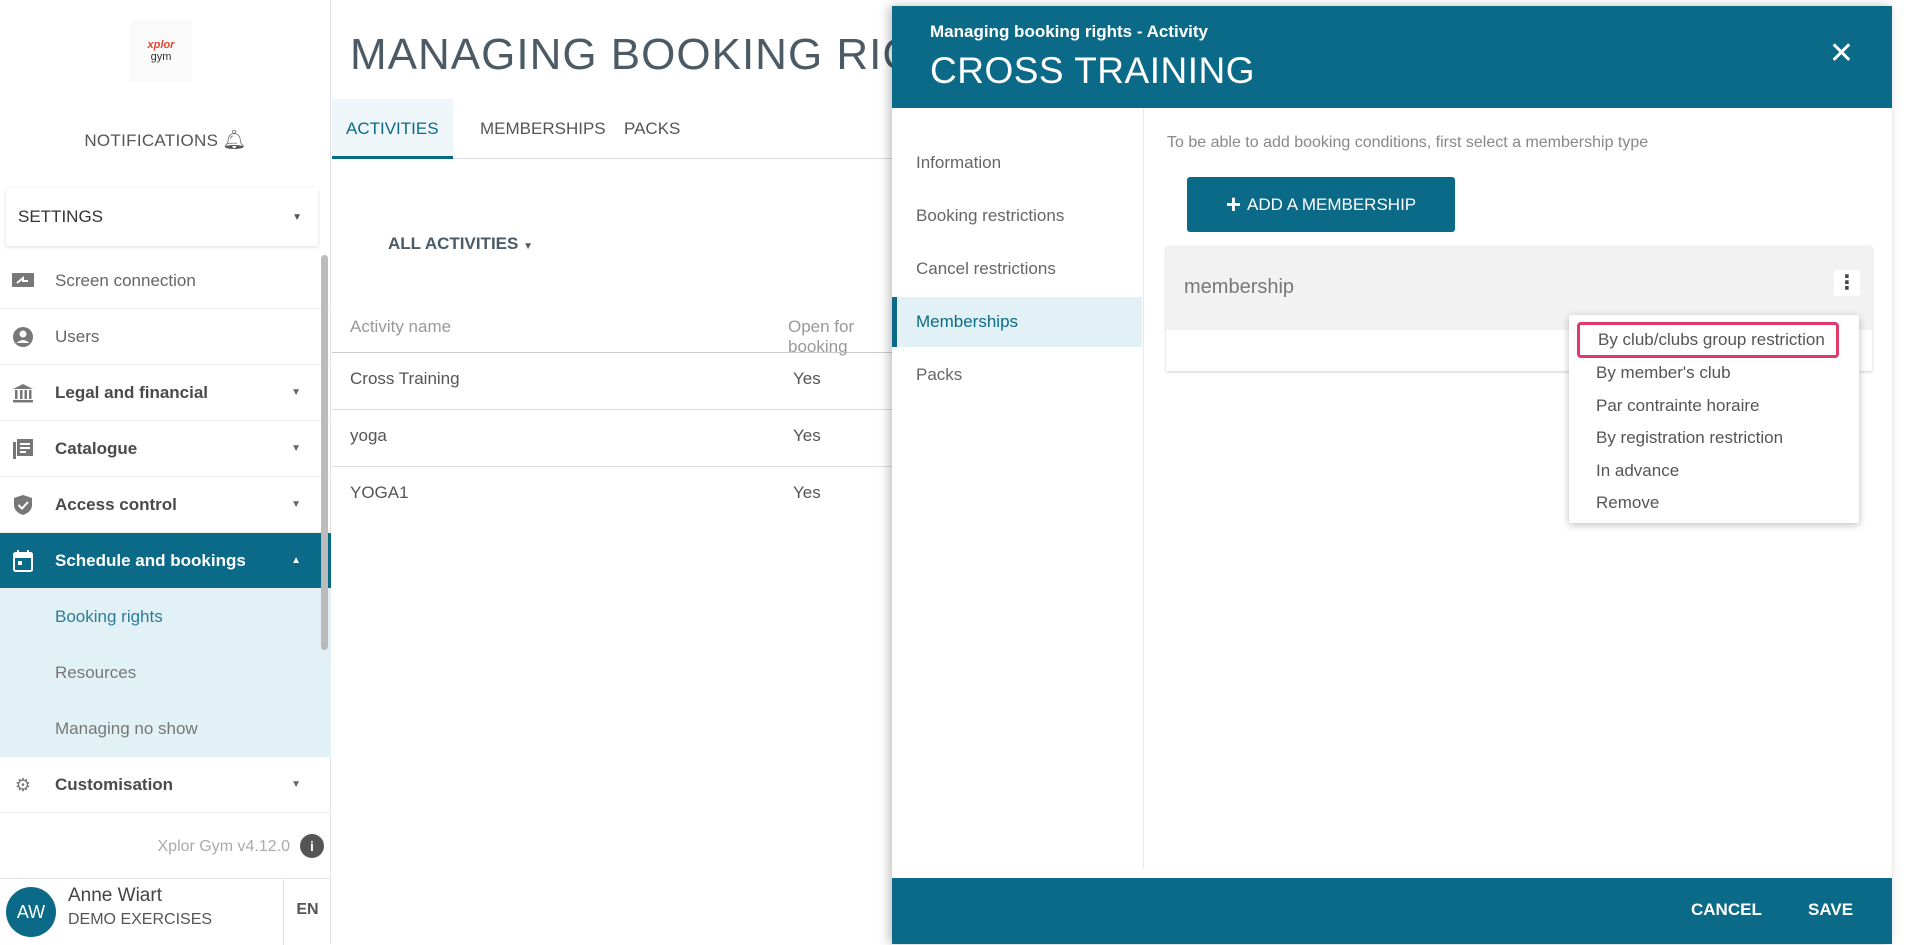 This screenshot has width=1910, height=945. I want to click on membership-label: membership, so click(1239, 287).